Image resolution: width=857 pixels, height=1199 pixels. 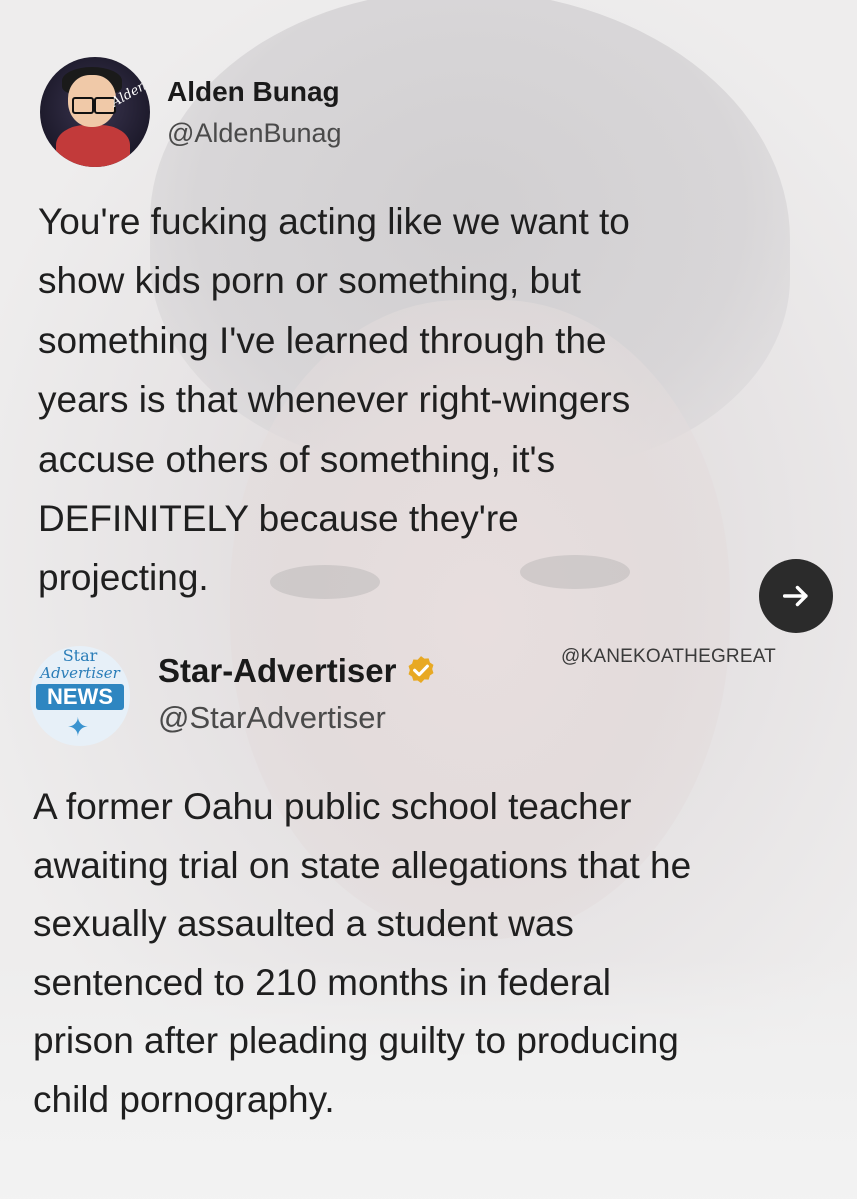 I want to click on verified-badge-icon, so click(x=421, y=670).